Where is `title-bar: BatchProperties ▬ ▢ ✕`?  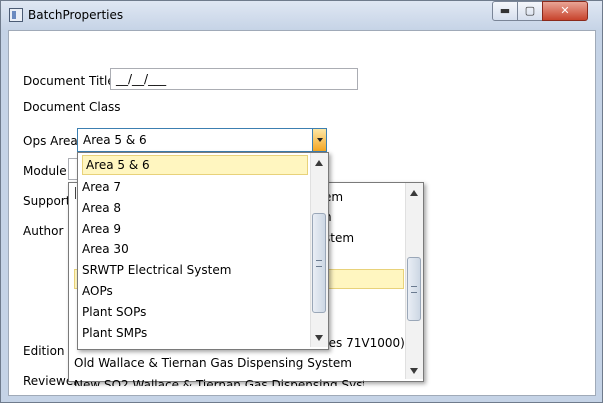
title-bar: BatchProperties ▬ ▢ ✕ is located at coordinates (300, 15).